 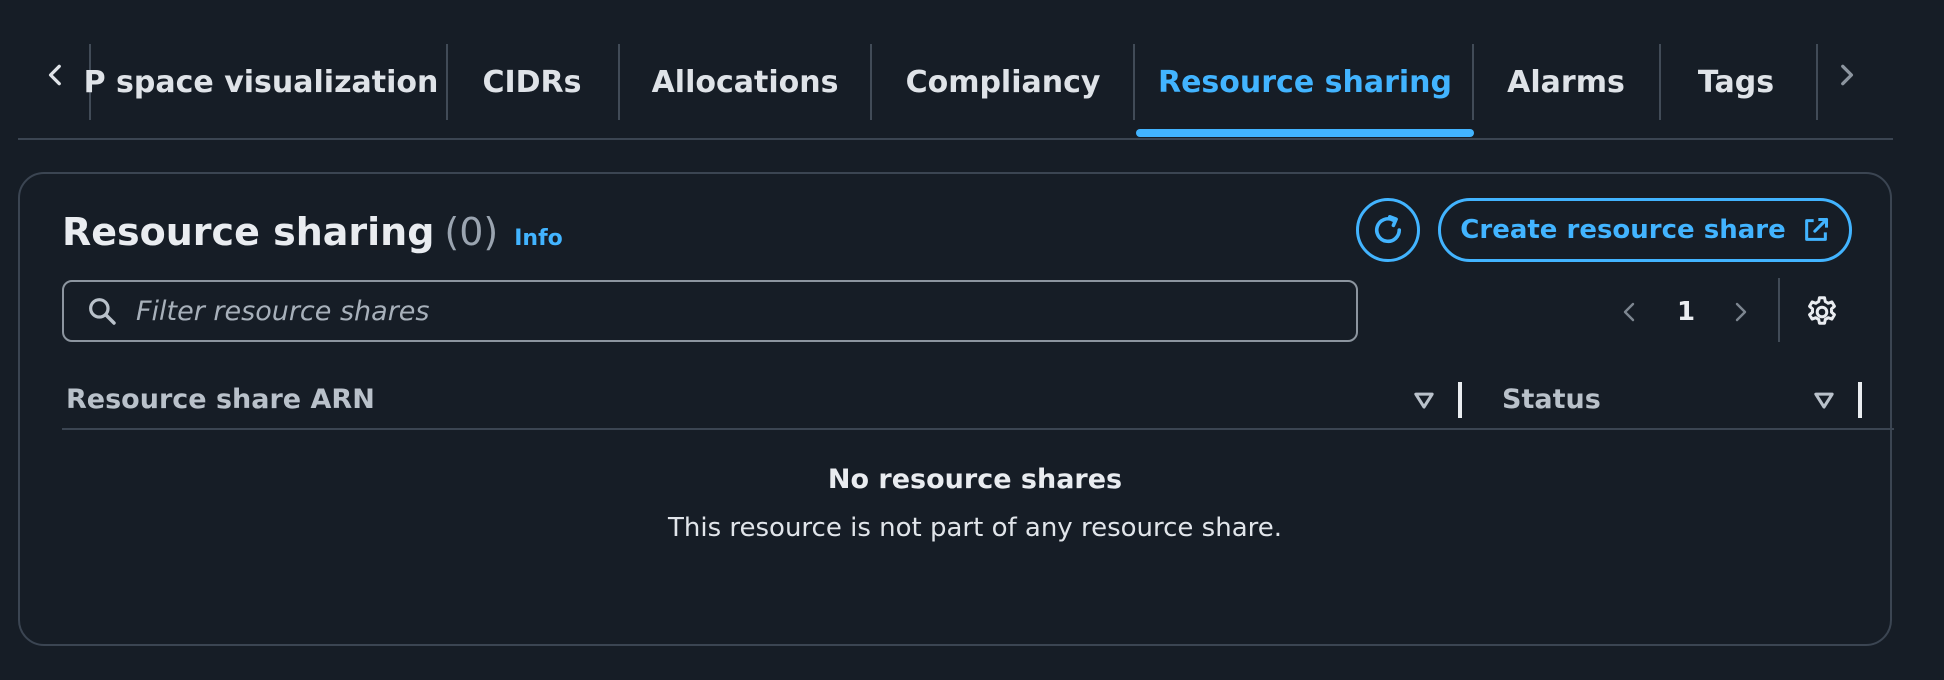 I want to click on refresh-button, so click(x=1388, y=230).